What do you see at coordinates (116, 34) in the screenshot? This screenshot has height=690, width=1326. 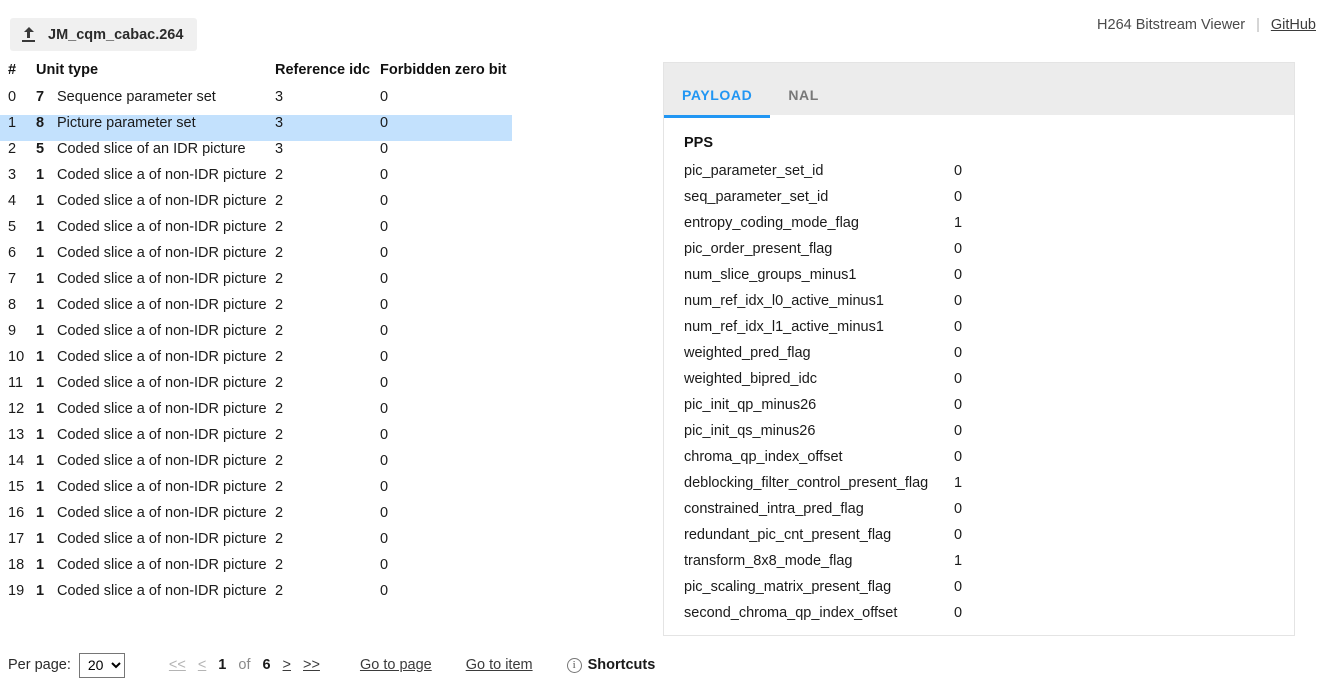 I see `uploaded-file-name: JM_cqm_cabac.264` at bounding box center [116, 34].